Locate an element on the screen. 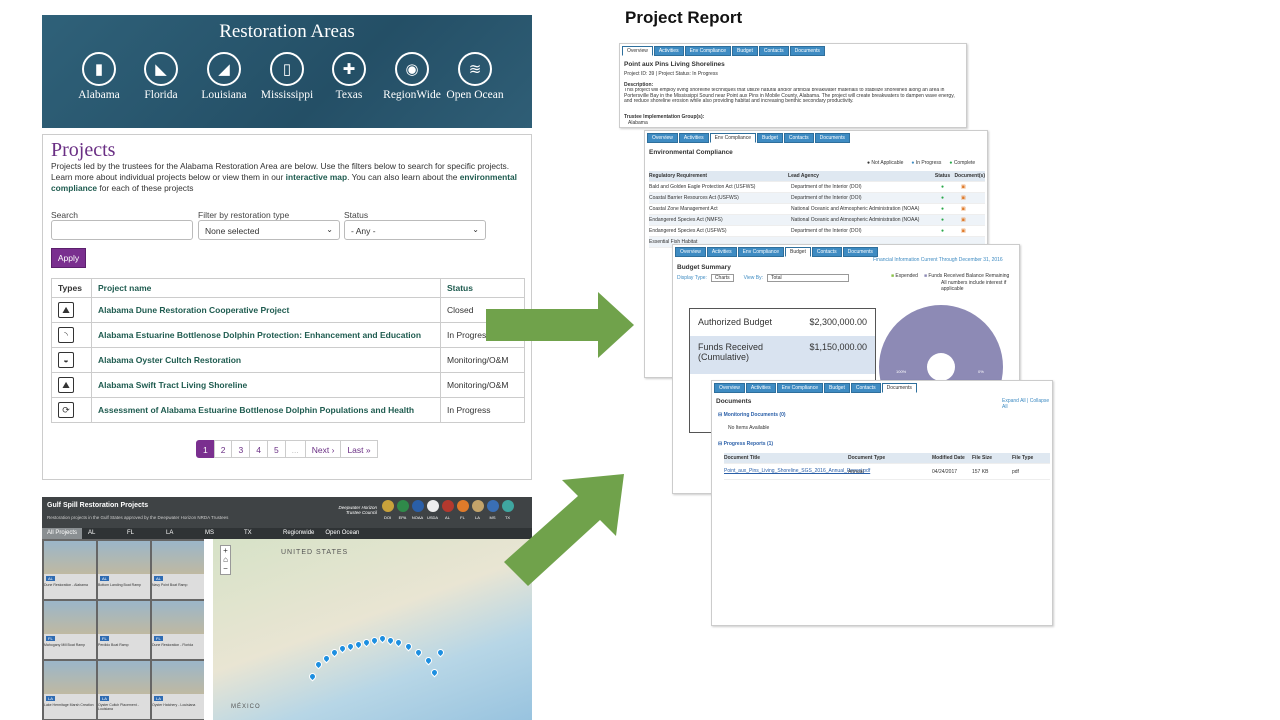 Image resolution: width=1280 pixels, height=720 pixels. agency-logo: MS is located at coordinates (492, 510).